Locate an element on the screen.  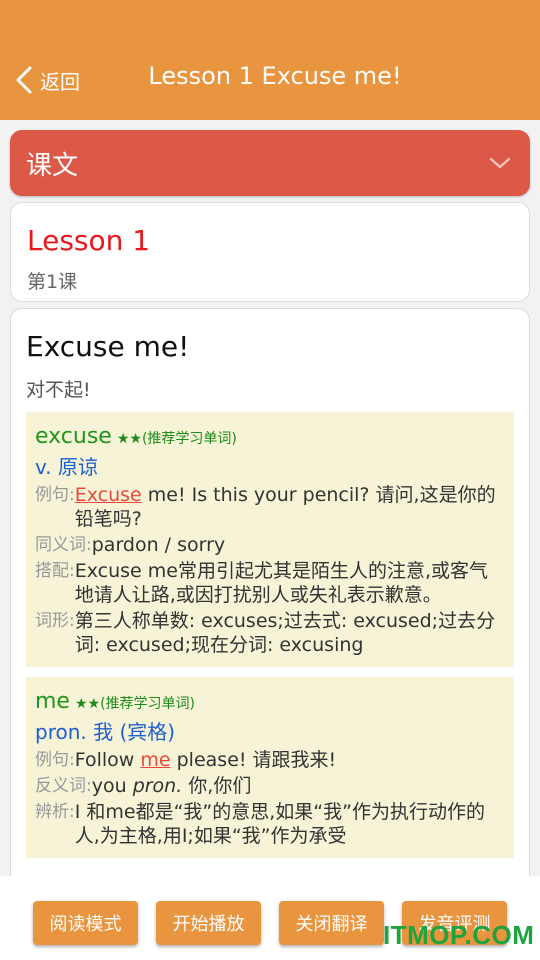
section-header-text: 课文 is located at coordinates (270, 163).